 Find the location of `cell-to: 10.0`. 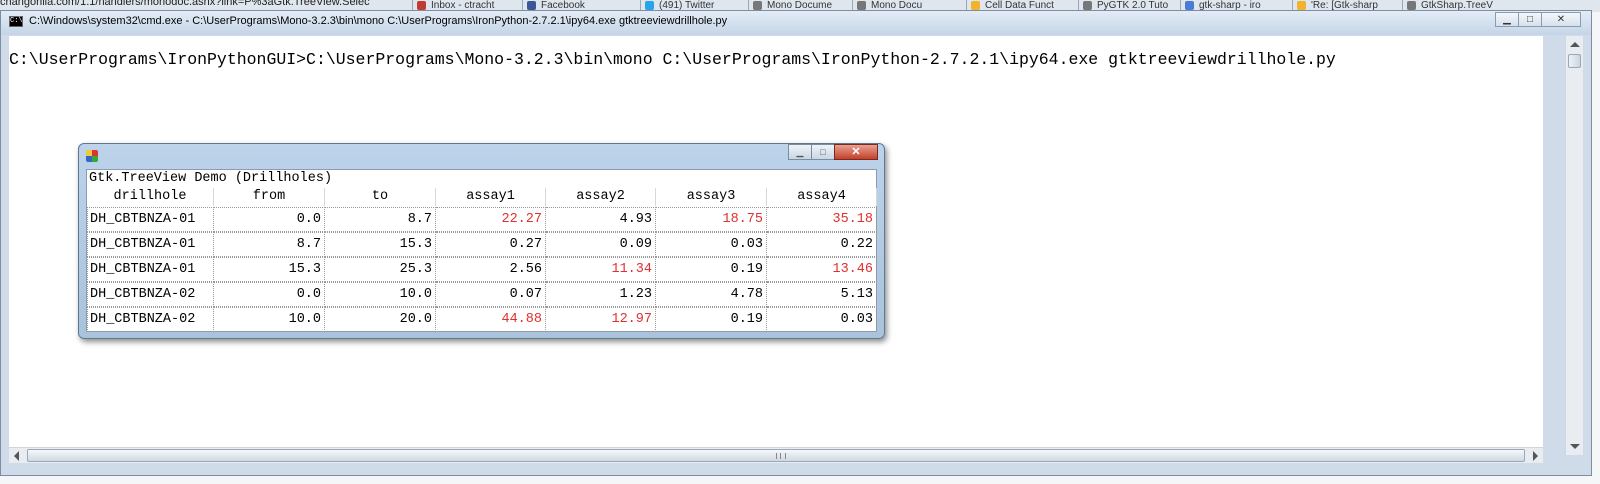

cell-to: 10.0 is located at coordinates (380, 294).